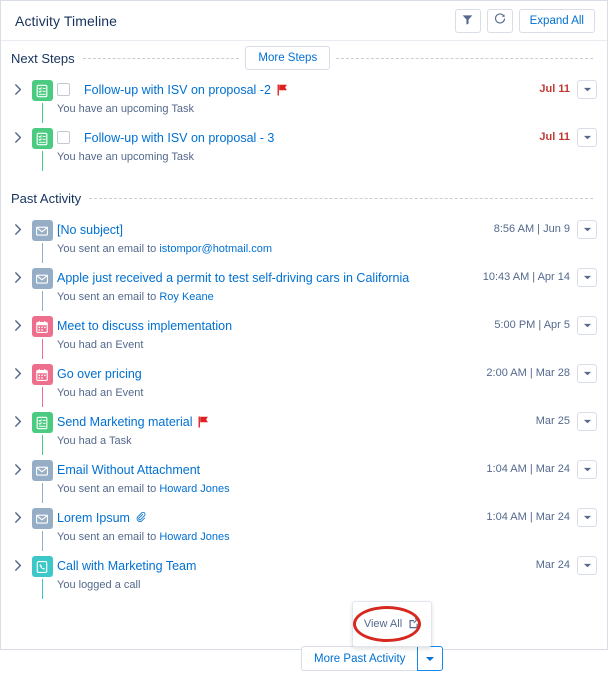 This screenshot has width=608, height=677. Describe the element at coordinates (43, 58) in the screenshot. I see `section-label-next-steps: Next Steps` at that location.